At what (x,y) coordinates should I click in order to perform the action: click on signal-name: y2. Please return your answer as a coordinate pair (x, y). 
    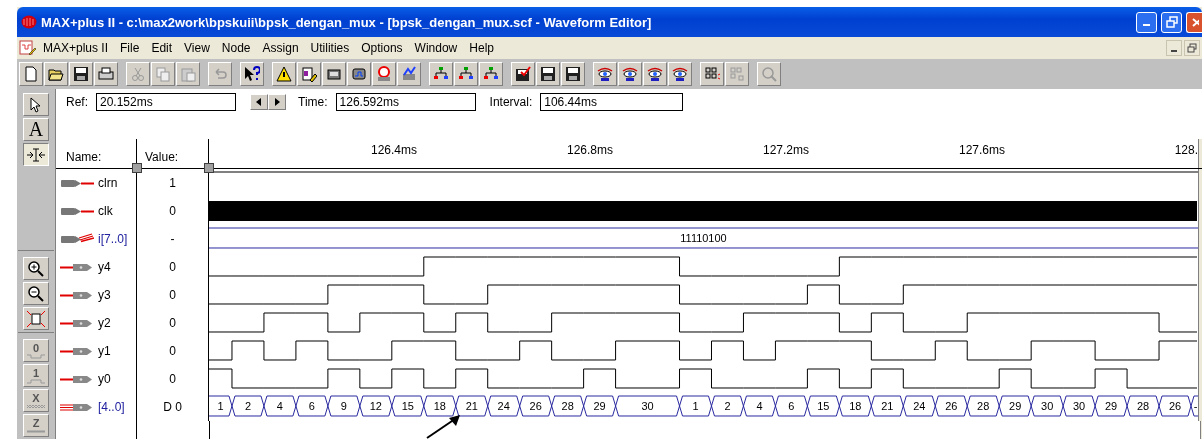
    Looking at the image, I should click on (104, 323).